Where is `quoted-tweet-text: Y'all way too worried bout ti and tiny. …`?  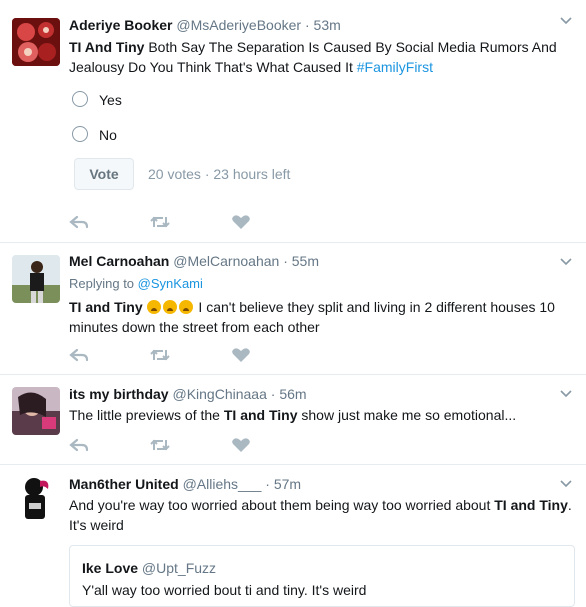 quoted-tweet-text: Y'all way too worried bout ti and tiny. … is located at coordinates (224, 590).